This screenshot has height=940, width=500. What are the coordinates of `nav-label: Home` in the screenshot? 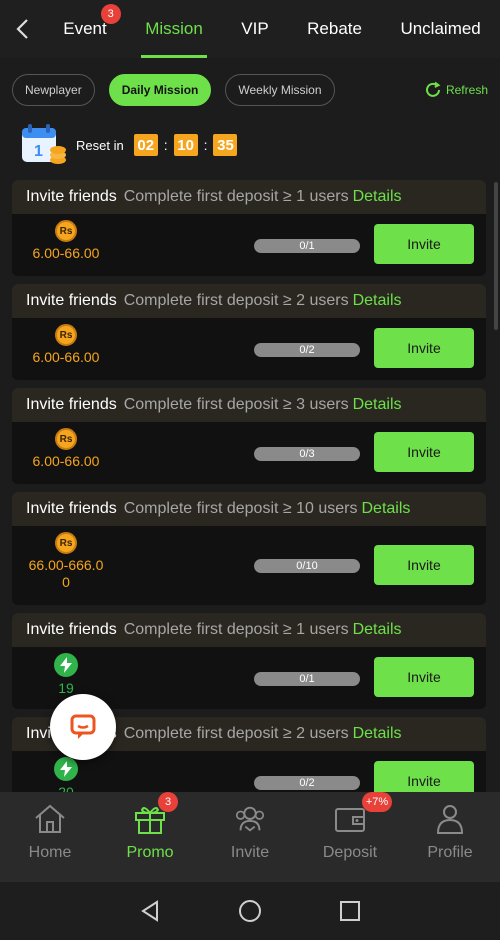 It's located at (50, 852).